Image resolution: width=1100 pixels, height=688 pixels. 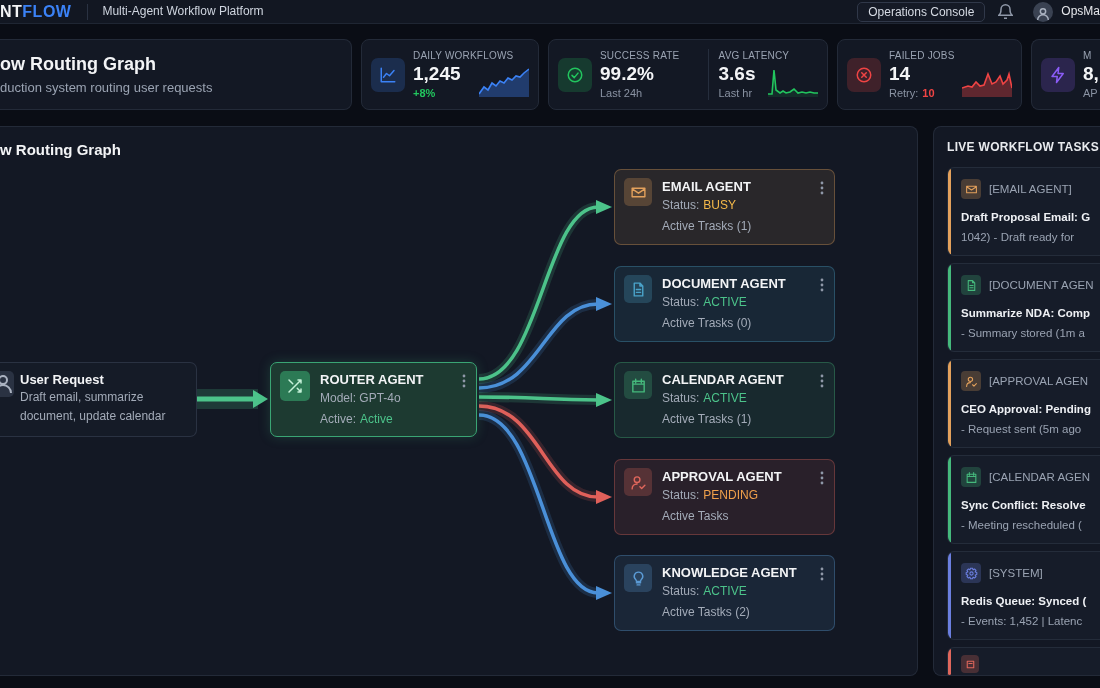 What do you see at coordinates (696, 516) in the screenshot?
I see `task-count: Active Tasks` at bounding box center [696, 516].